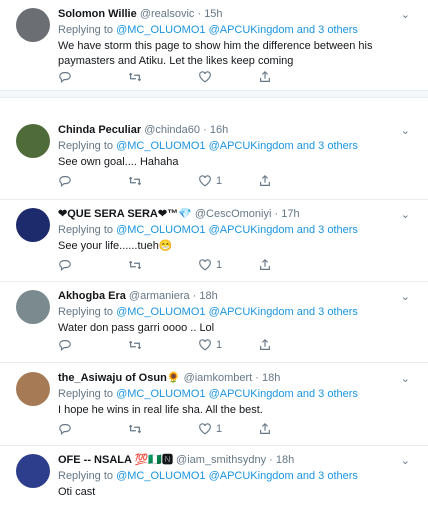  I want to click on like-button, so click(207, 77).